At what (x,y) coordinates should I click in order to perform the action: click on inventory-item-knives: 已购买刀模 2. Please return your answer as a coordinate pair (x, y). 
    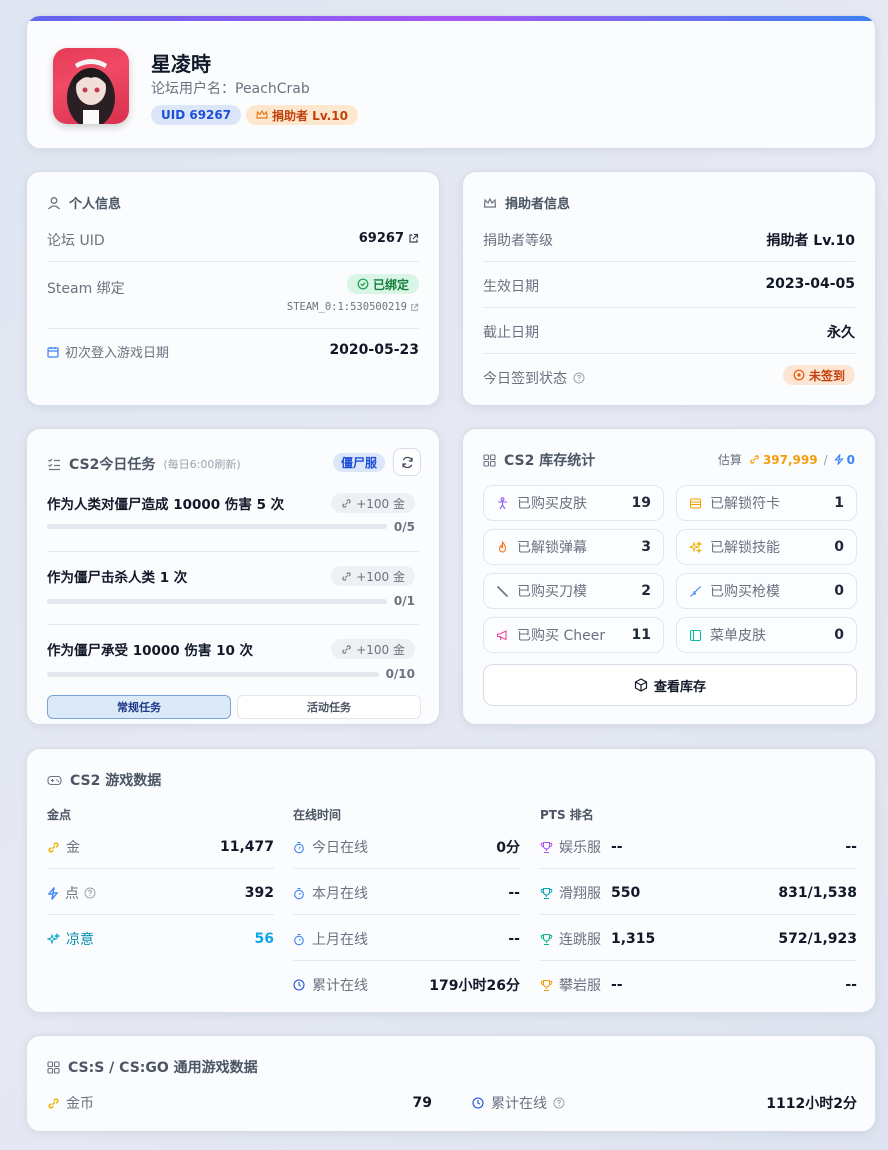
    Looking at the image, I should click on (573, 591).